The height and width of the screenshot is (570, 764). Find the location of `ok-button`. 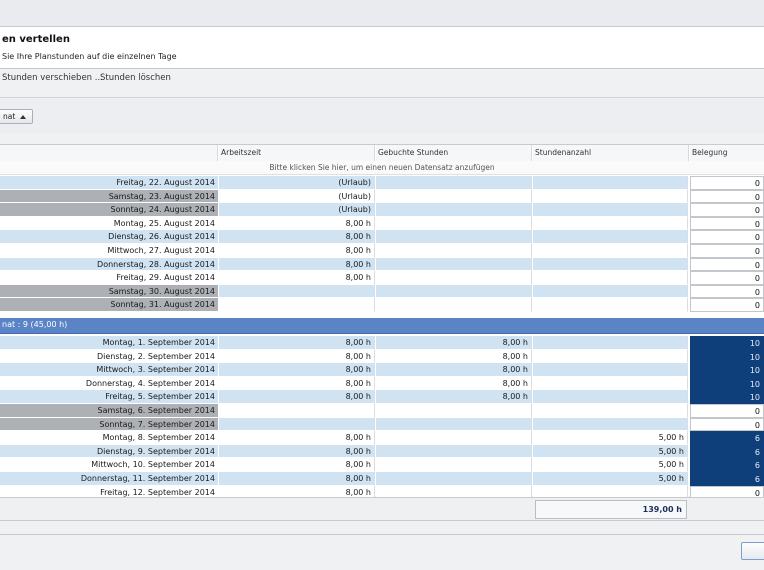

ok-button is located at coordinates (752, 551).